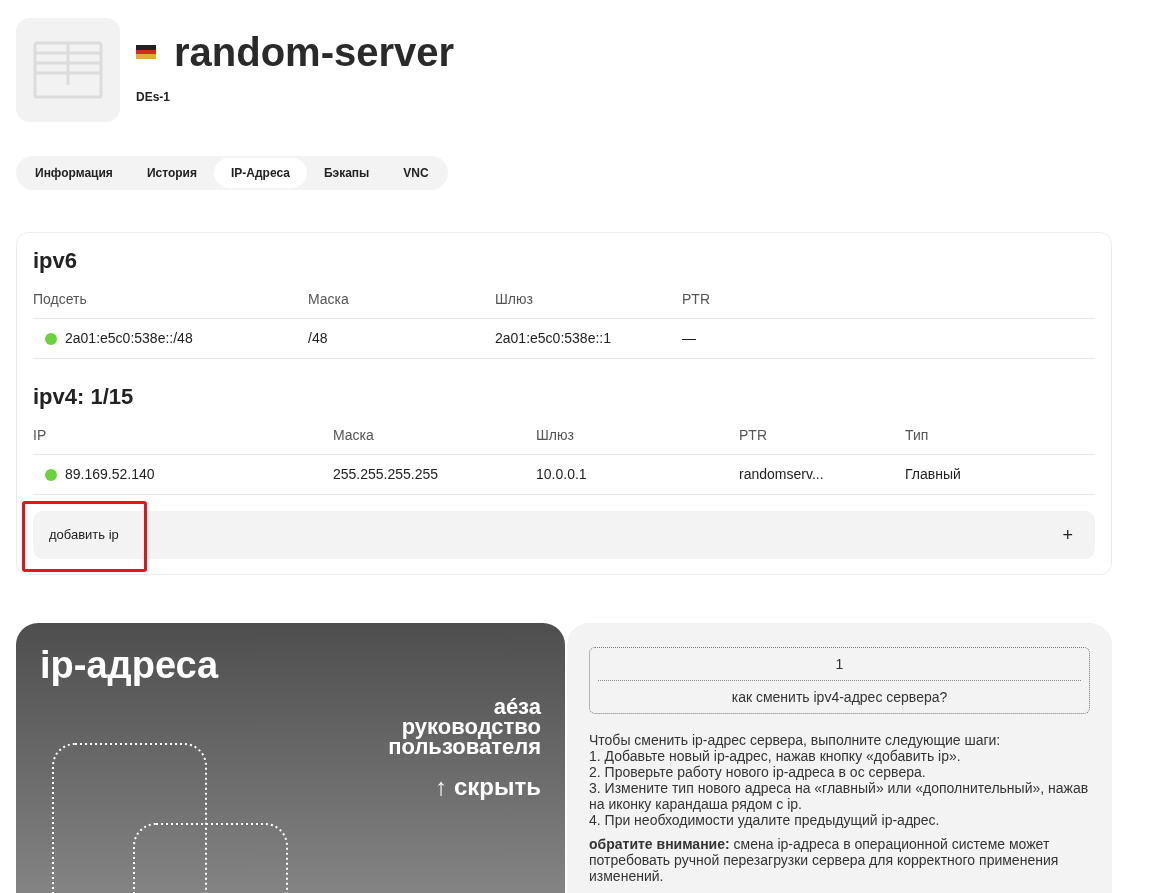  Describe the element at coordinates (839, 756) in the screenshot. I see `instruction-step: 1. Добавьте новый ip-адрес, нажав кнопку «добавить ip».` at that location.